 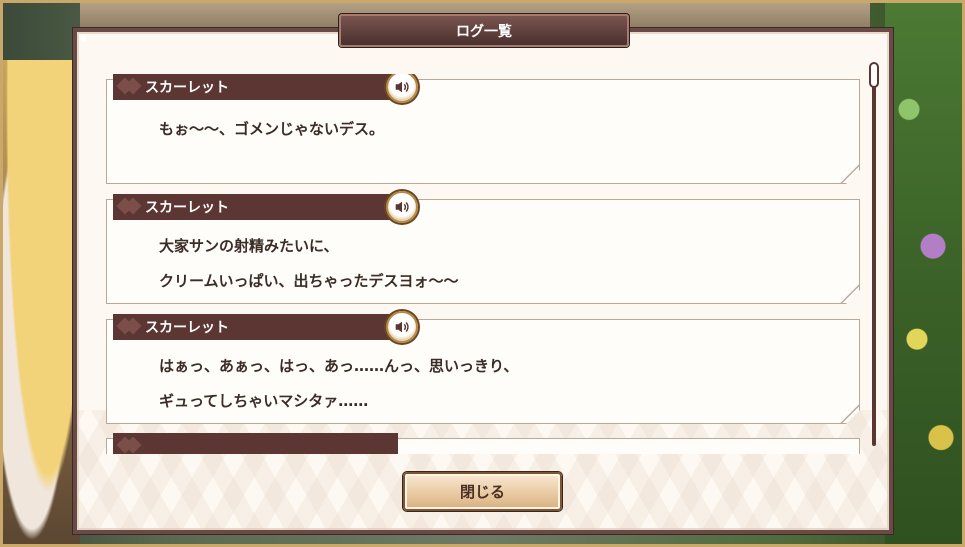 I want to click on dialogue-line: クリームいっぱい、出ちゃったデスヨォ〜〜, so click(x=309, y=281).